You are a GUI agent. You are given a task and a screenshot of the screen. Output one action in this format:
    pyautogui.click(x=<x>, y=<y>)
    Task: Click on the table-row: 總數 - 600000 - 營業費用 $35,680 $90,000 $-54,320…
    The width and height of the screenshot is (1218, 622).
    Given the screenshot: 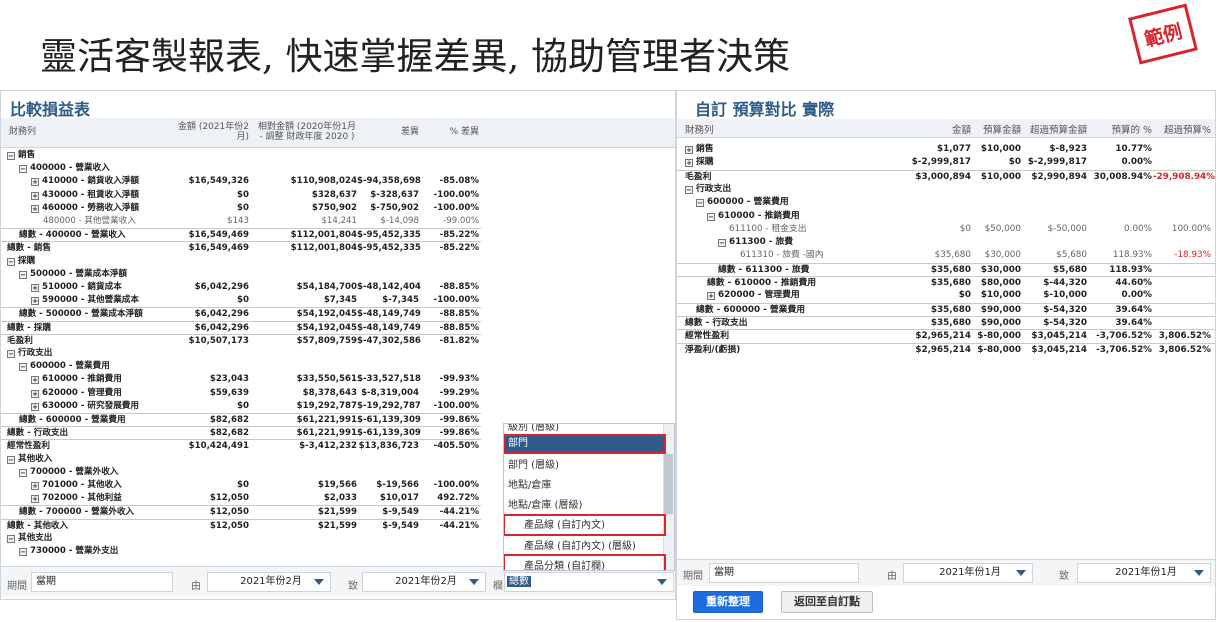 What is the action you would take?
    pyautogui.click(x=946, y=309)
    